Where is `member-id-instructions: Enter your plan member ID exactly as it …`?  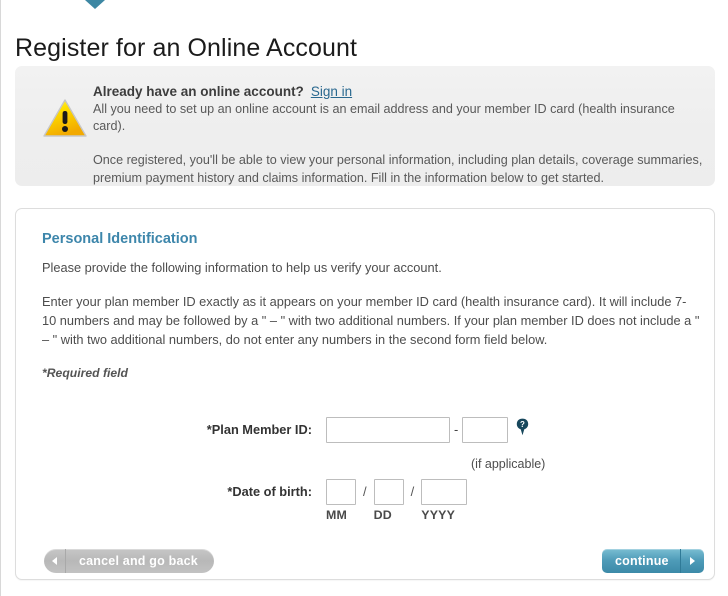 member-id-instructions: Enter your plan member ID exactly as it … is located at coordinates (371, 320).